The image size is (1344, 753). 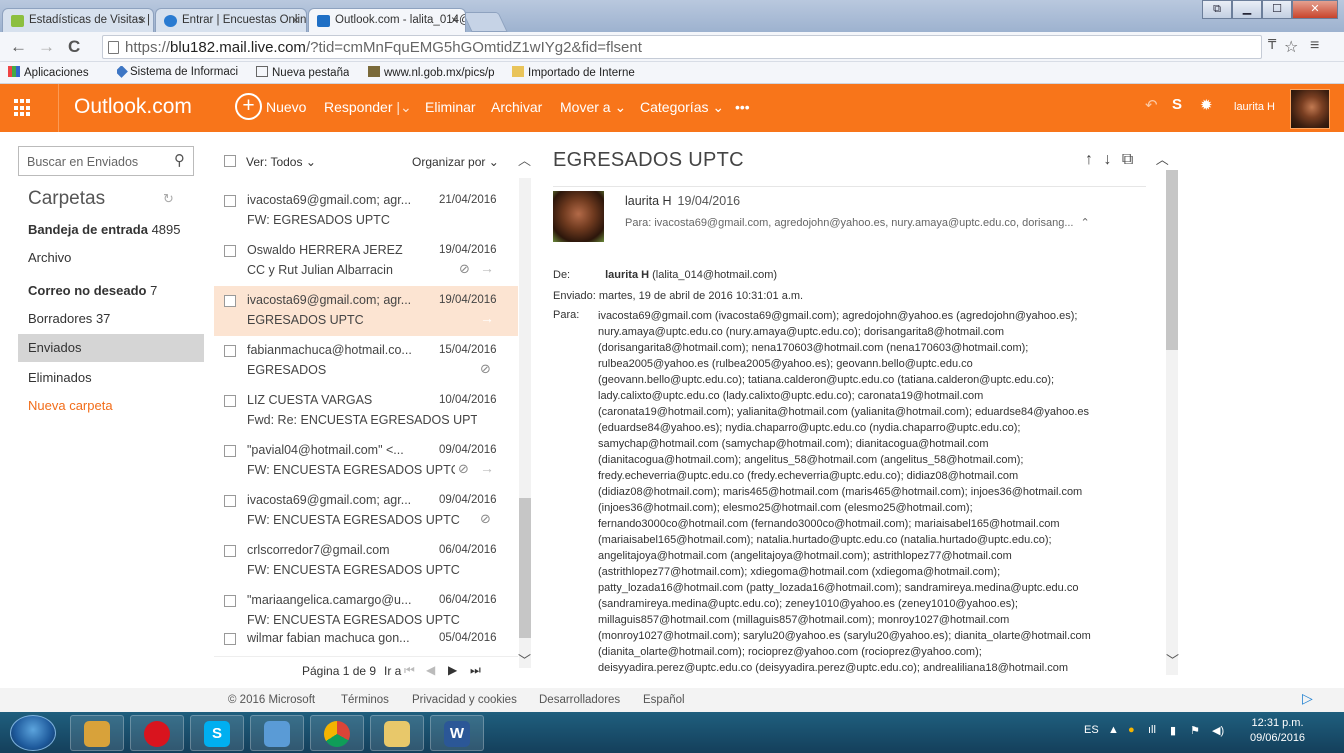 I want to click on move-button: Mover a ⌄, so click(x=593, y=107).